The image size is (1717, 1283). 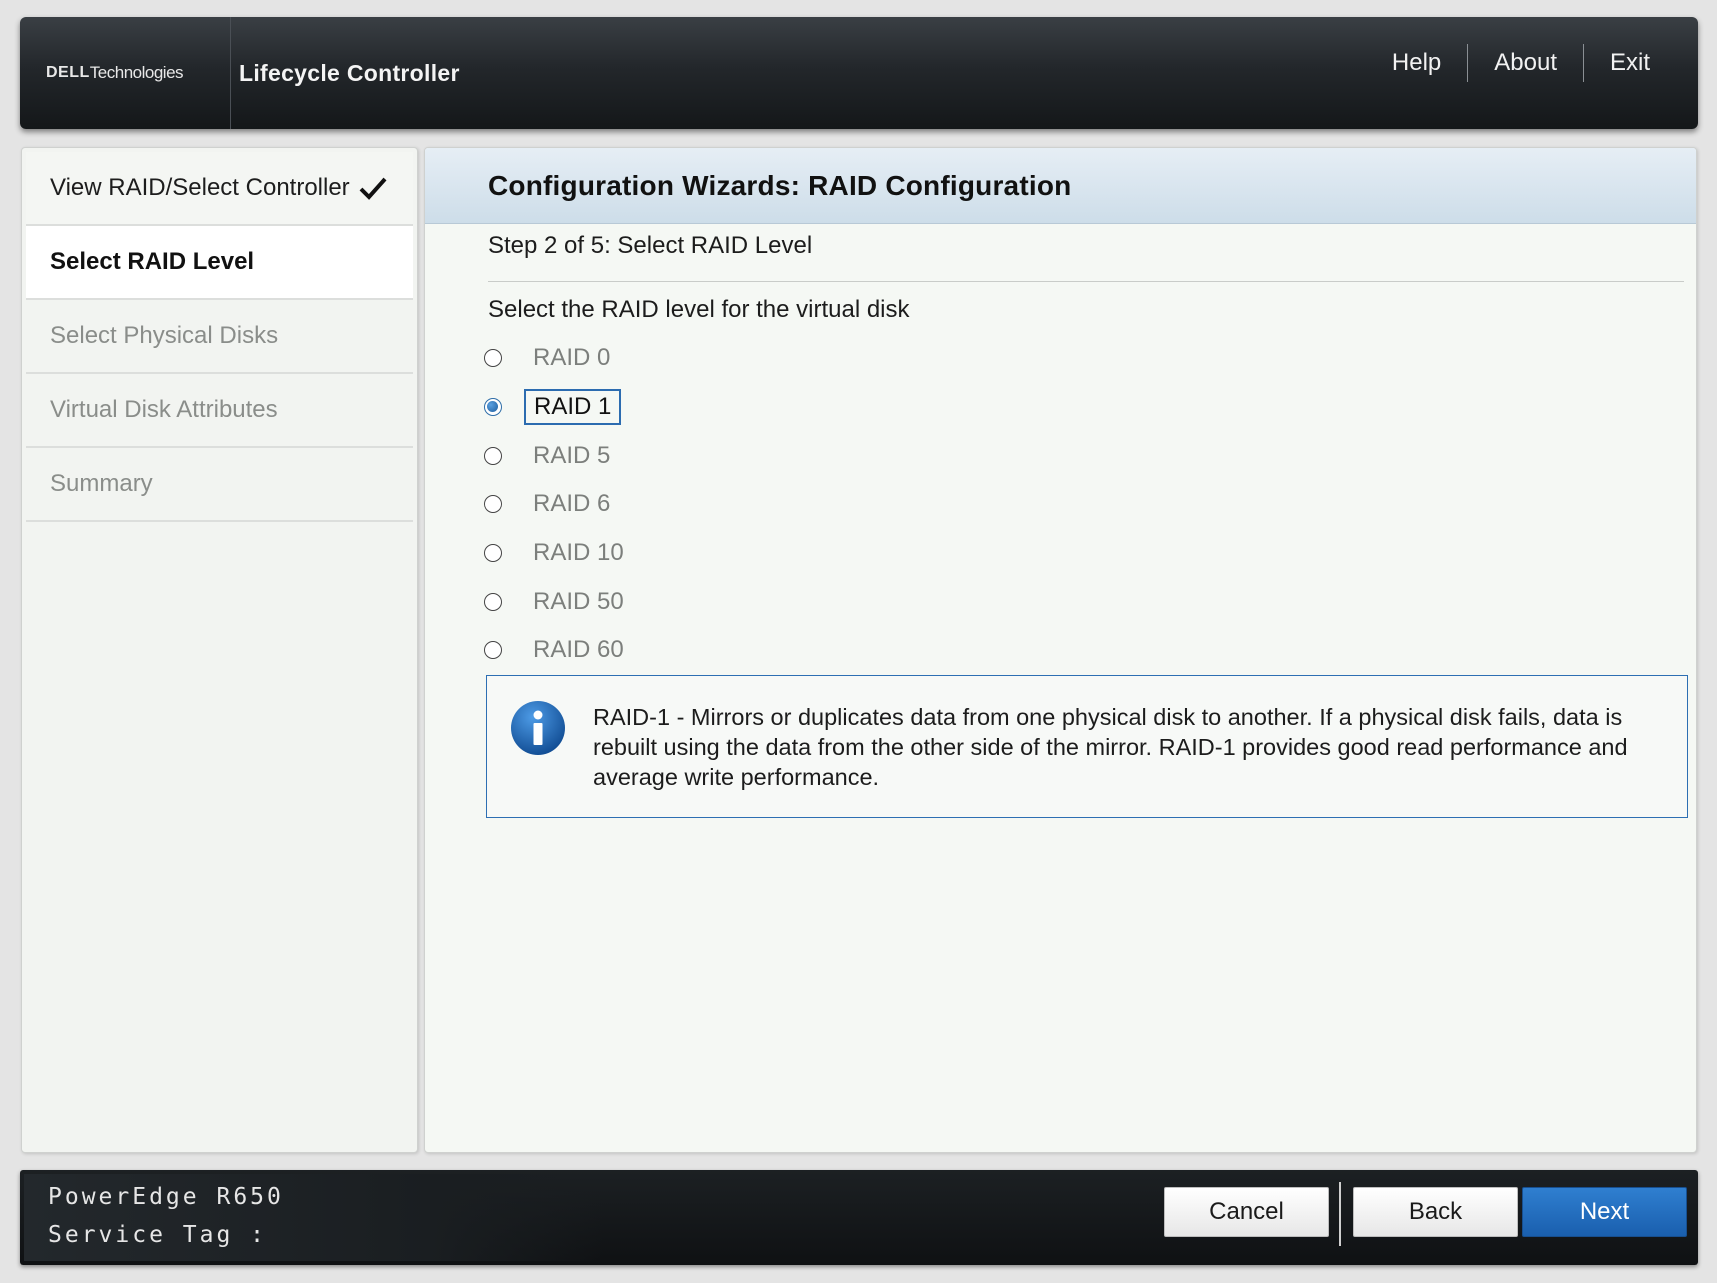 I want to click on sidebar-item-select-raid-level: Select RAID Level, so click(x=219, y=263).